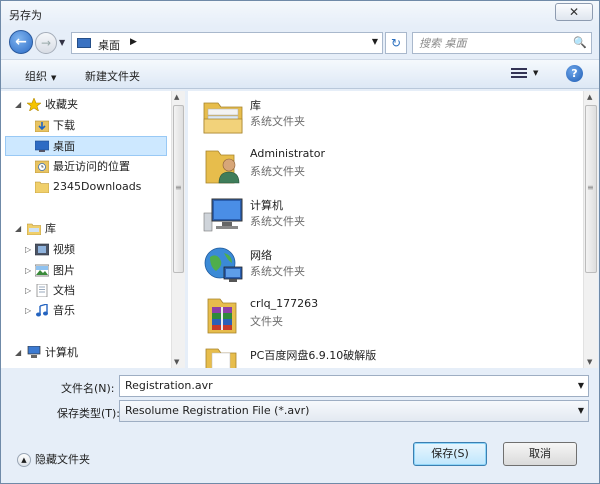 Image resolution: width=600 pixels, height=484 pixels. I want to click on organize-menu-button: 组织 ▼, so click(40, 76).